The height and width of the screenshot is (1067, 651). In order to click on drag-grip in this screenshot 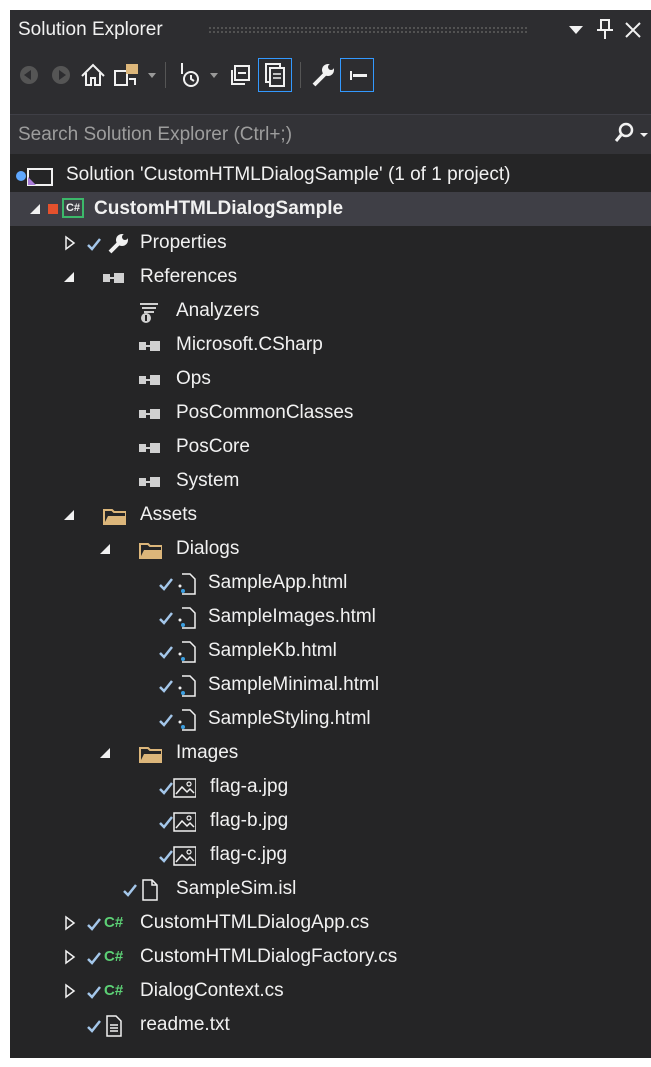, I will do `click(368, 30)`.